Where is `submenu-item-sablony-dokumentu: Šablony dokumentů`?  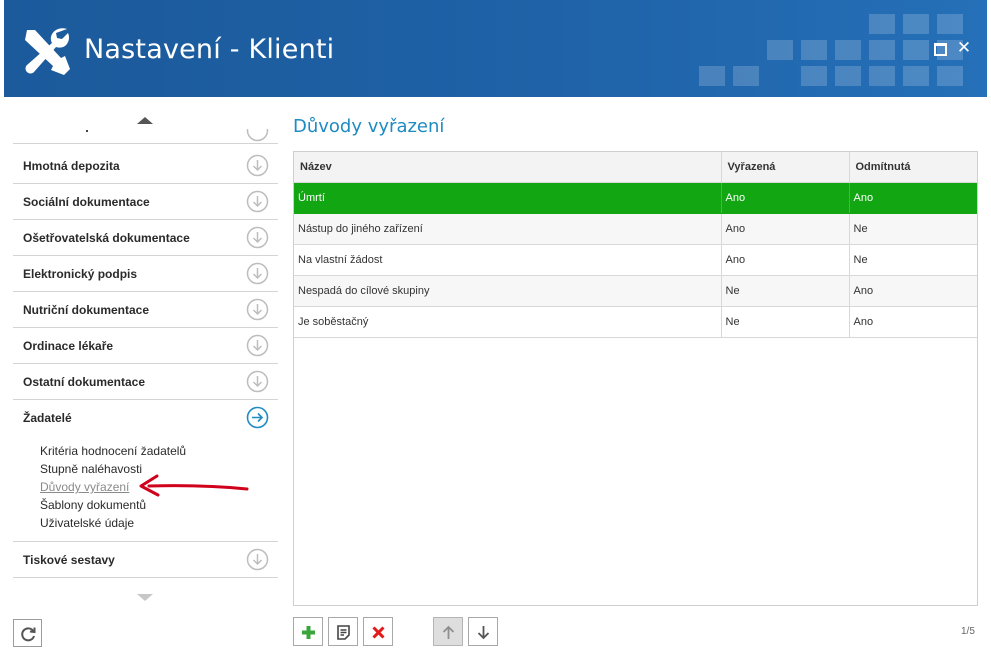
submenu-item-sablony-dokumentu: Šablony dokumentů is located at coordinates (113, 505).